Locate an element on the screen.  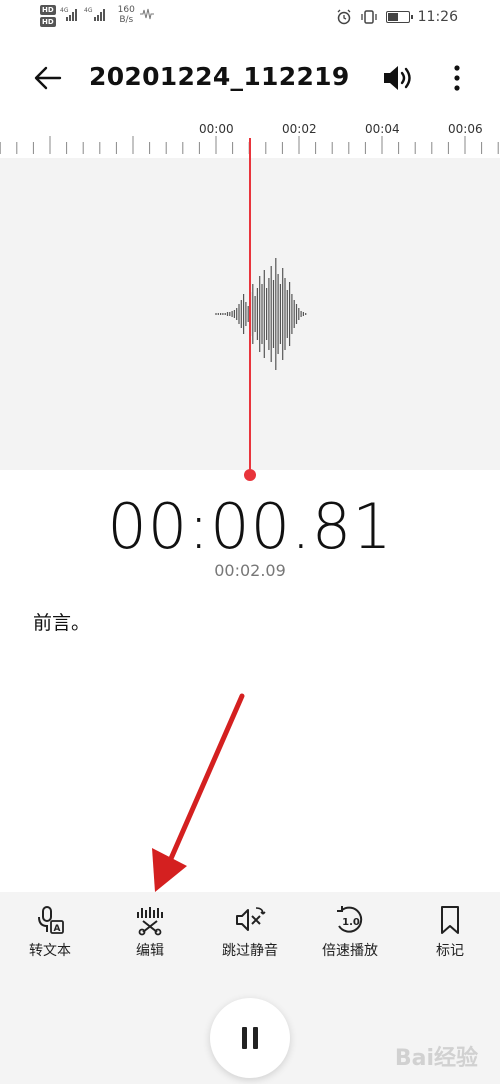
status-left: HD HD 4G 4G 160 B/s is located at coordinates (97, 16).